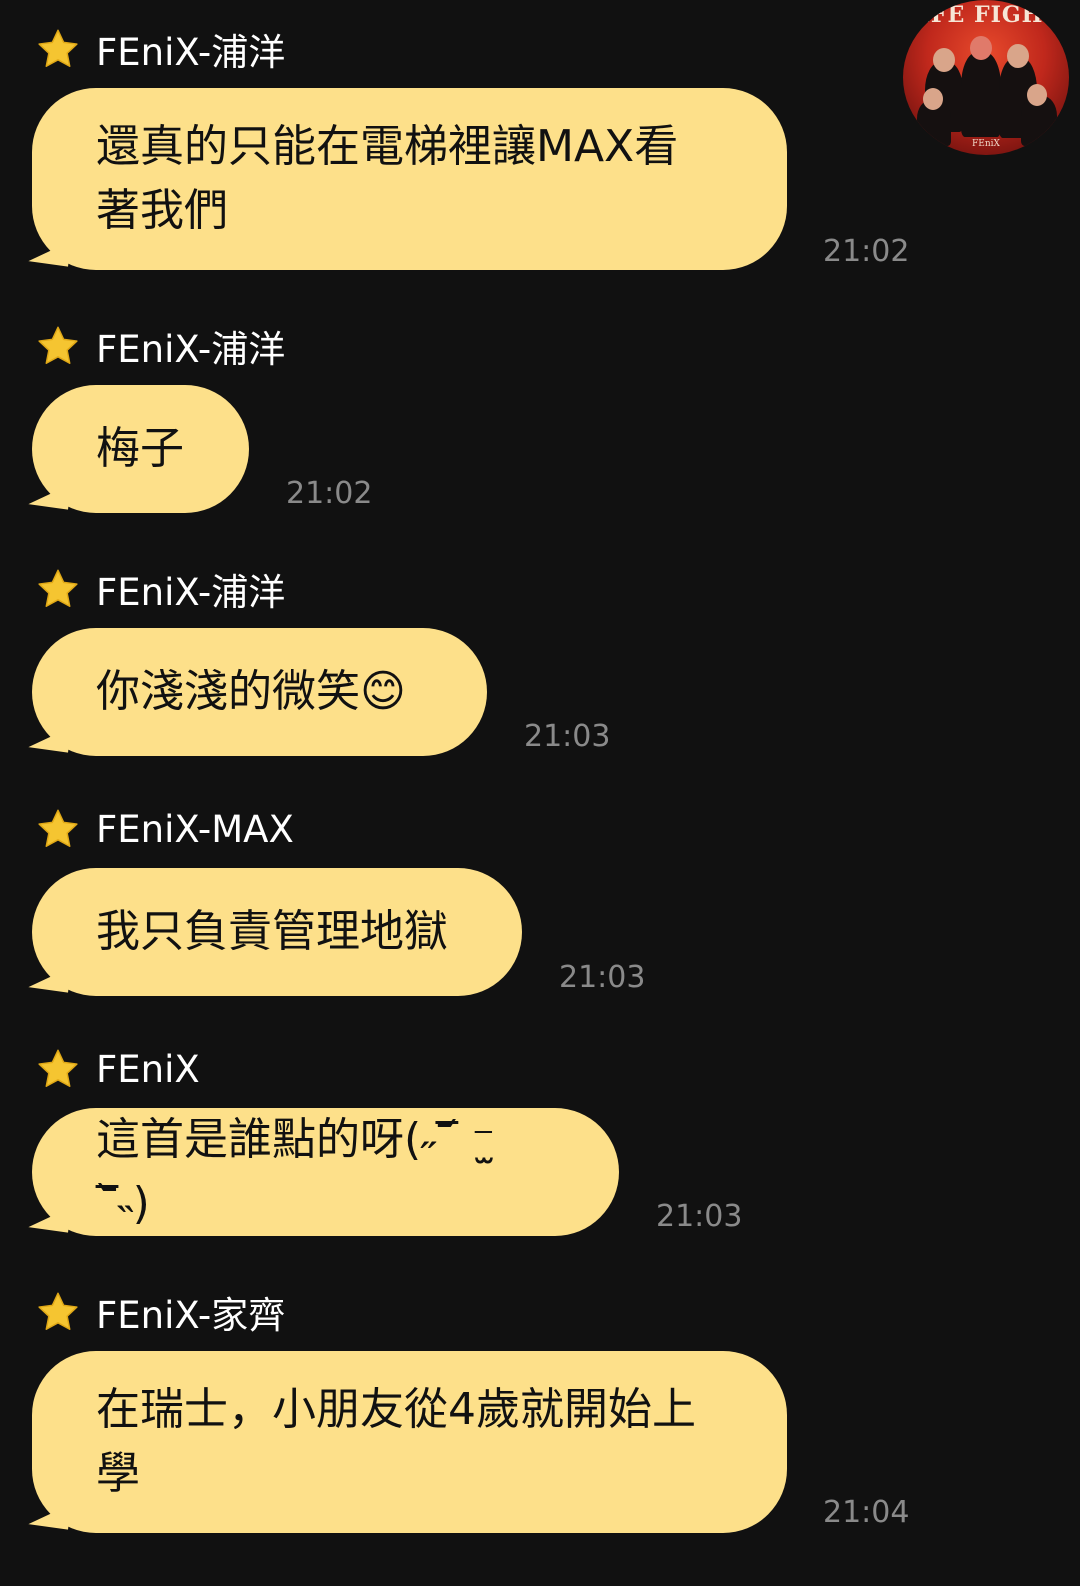  I want to click on sender-name: FEniX, so click(148, 1069).